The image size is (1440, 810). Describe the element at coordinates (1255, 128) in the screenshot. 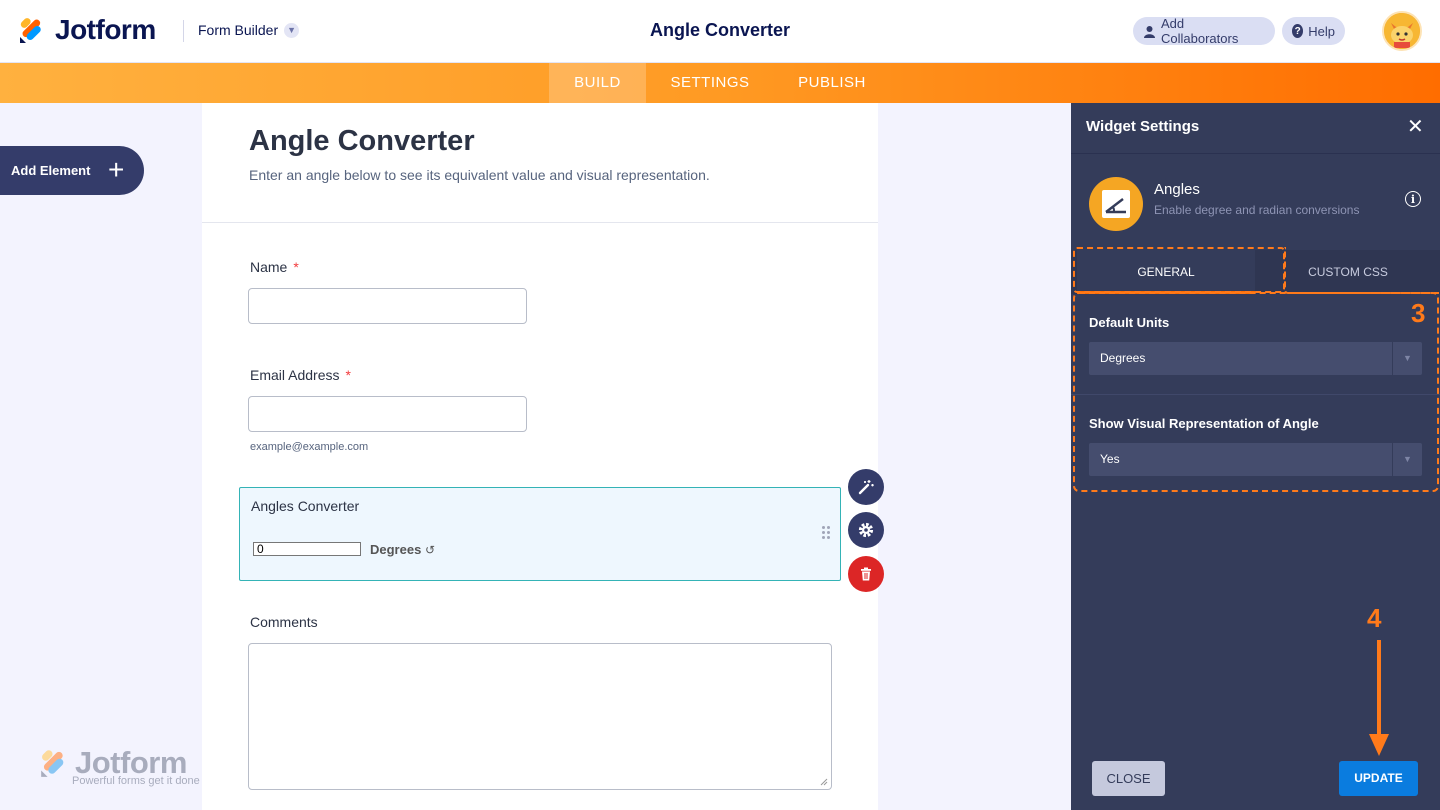

I see `panel-header: Widget Settings ✕` at that location.